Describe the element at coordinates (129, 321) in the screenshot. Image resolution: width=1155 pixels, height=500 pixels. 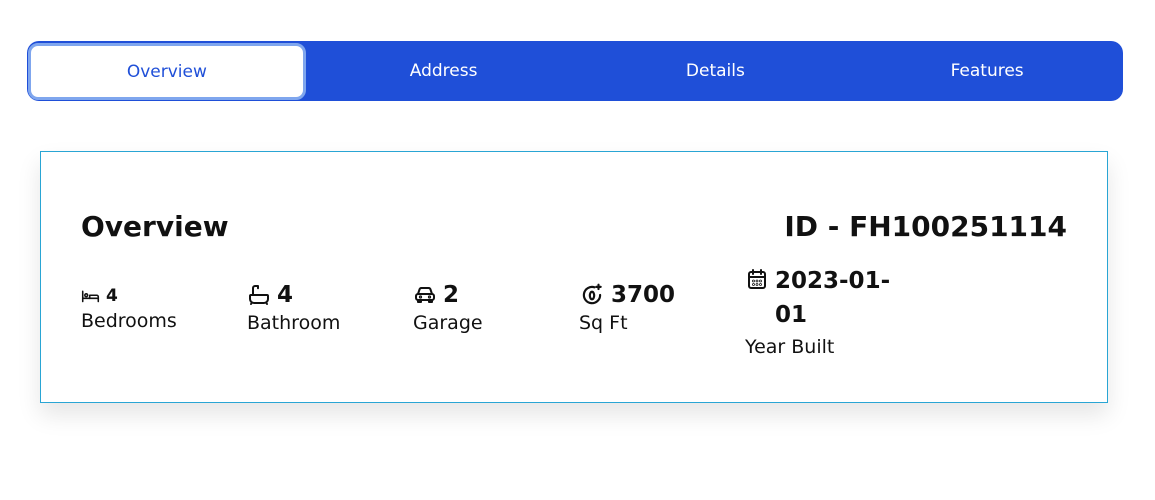
I see `bedrooms-label: Bedrooms` at that location.